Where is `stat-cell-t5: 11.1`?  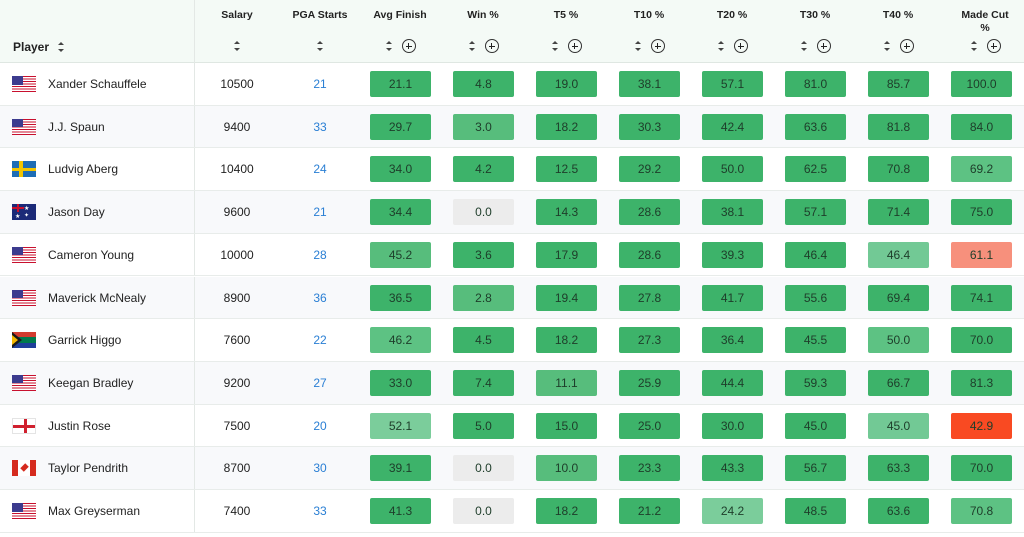
stat-cell-t5: 11.1 is located at coordinates (566, 382).